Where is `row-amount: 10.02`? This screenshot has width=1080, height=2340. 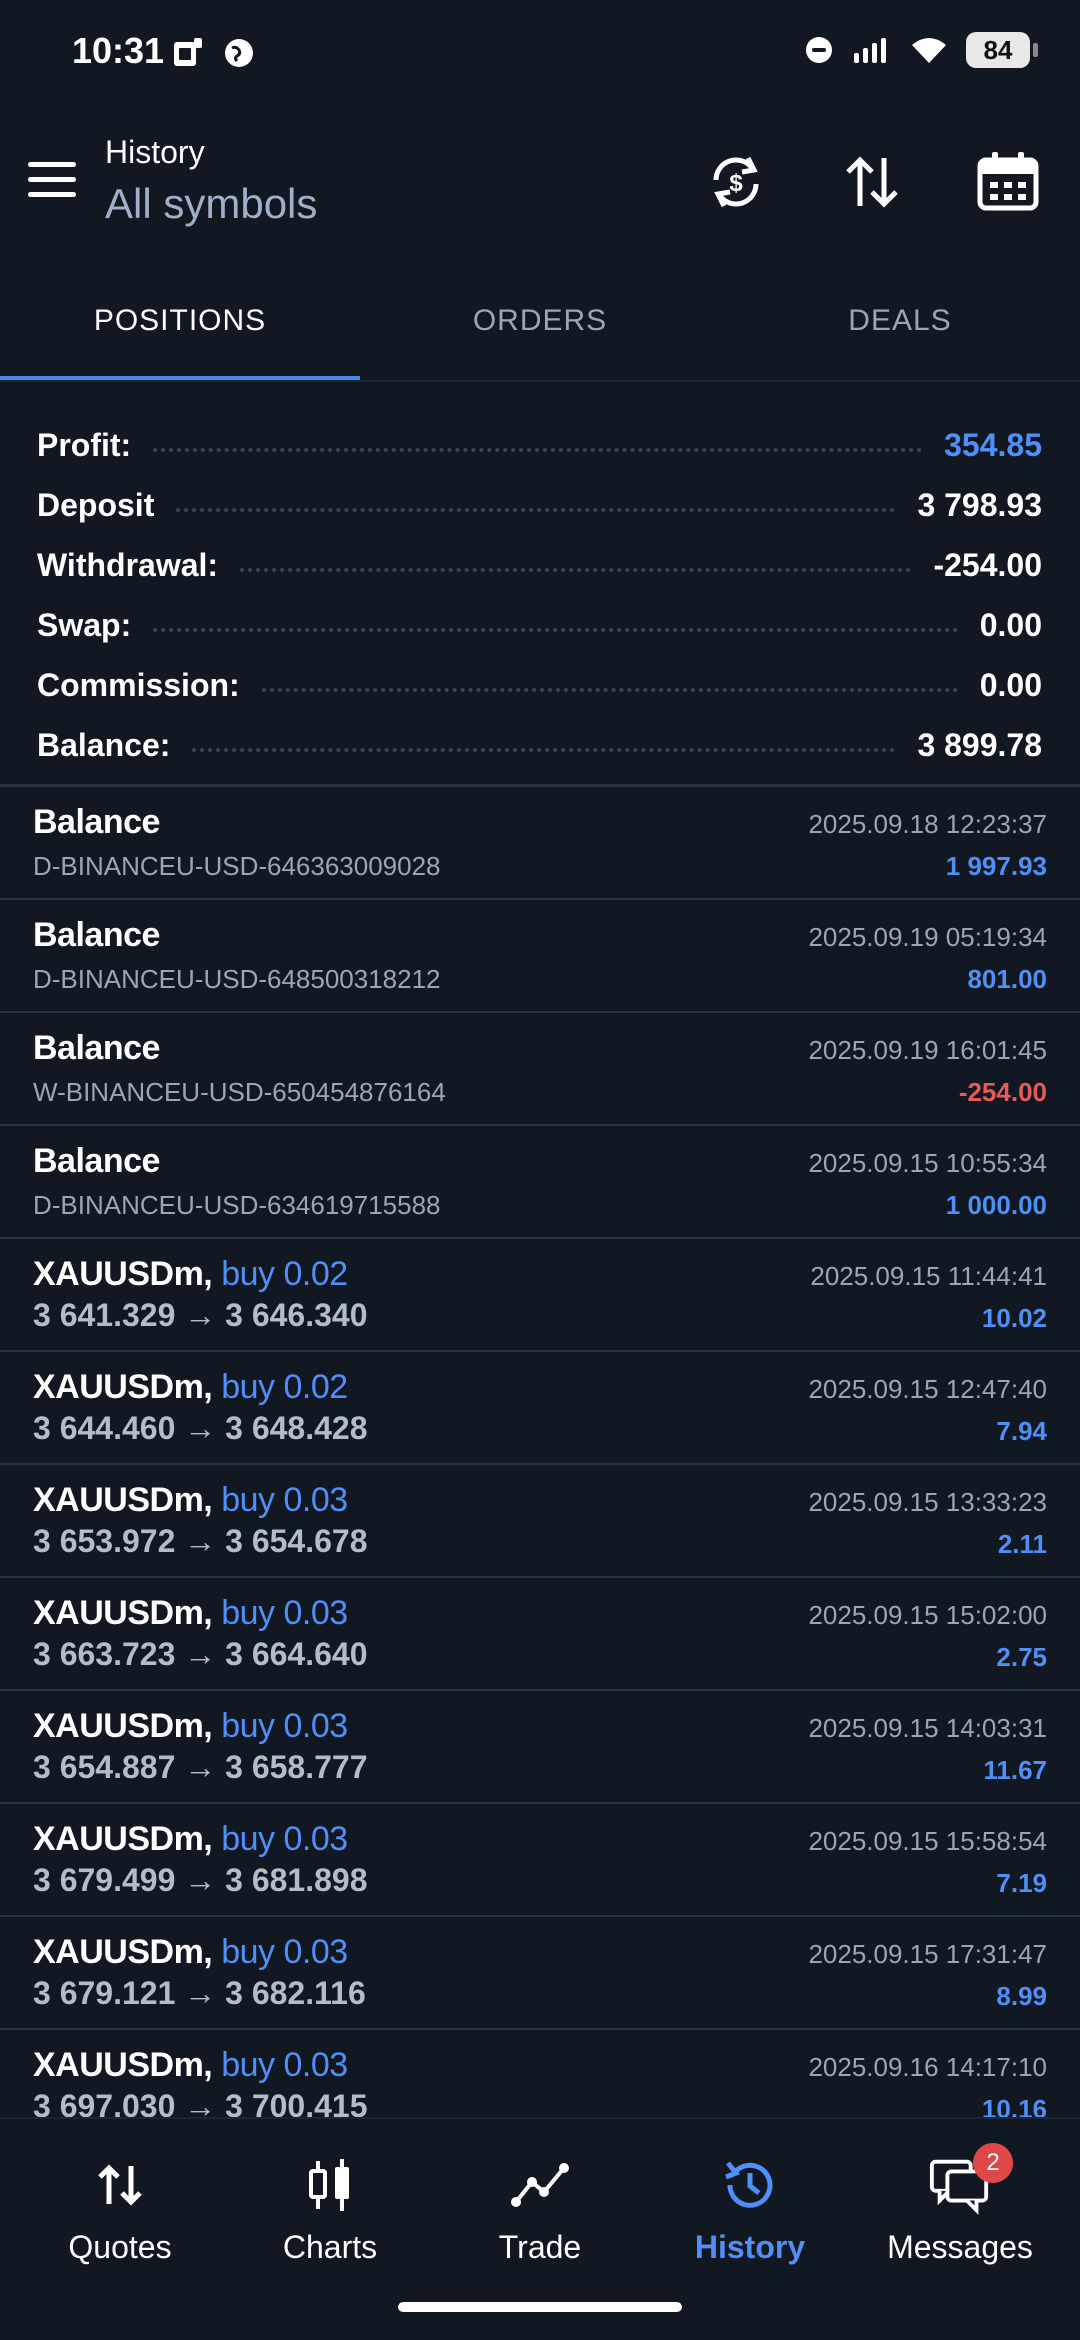 row-amount: 10.02 is located at coordinates (1014, 1318).